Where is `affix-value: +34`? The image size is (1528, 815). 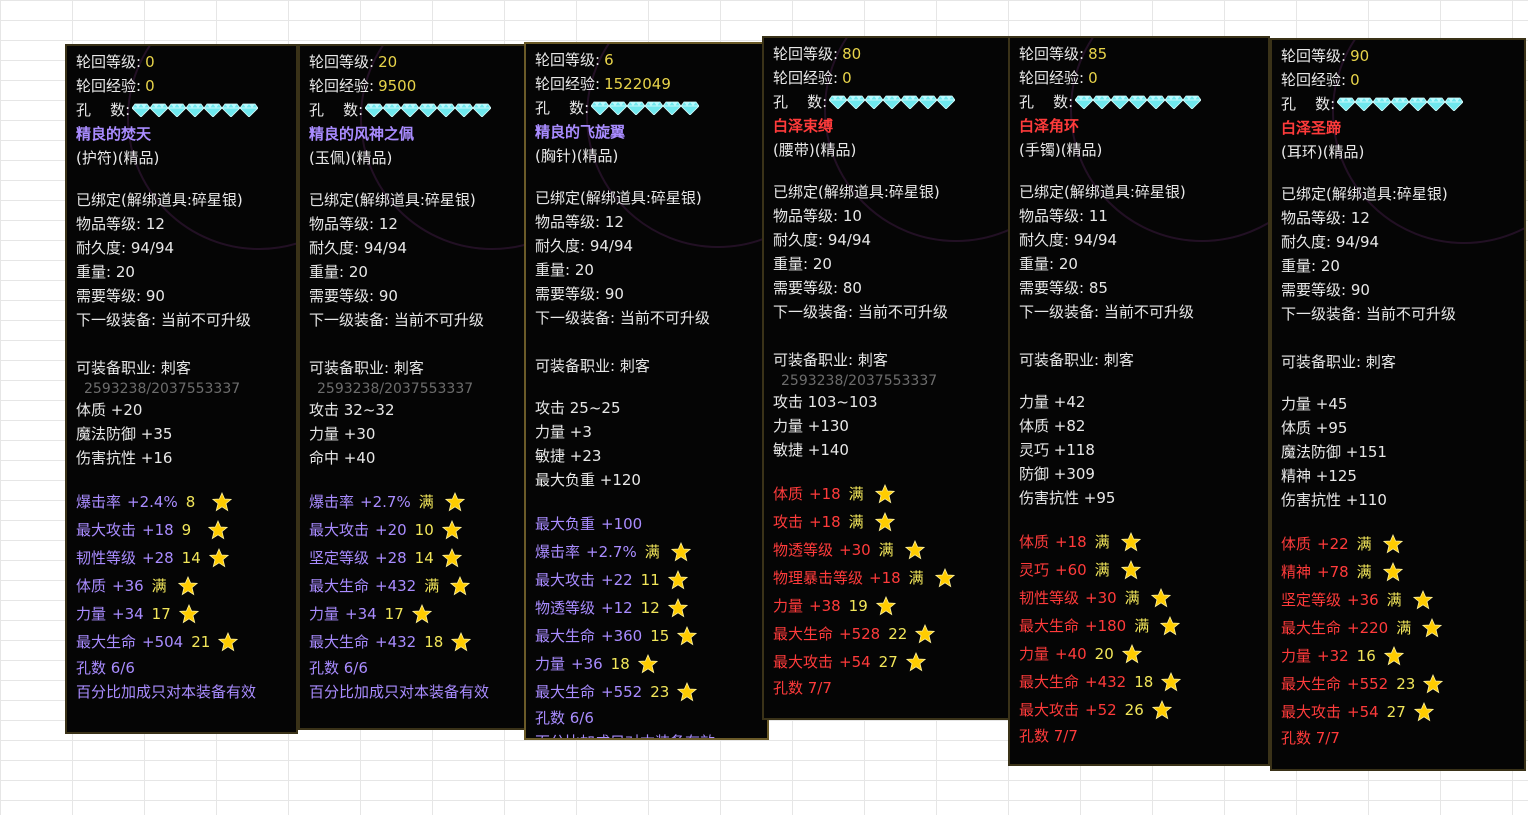 affix-value: +34 is located at coordinates (128, 614).